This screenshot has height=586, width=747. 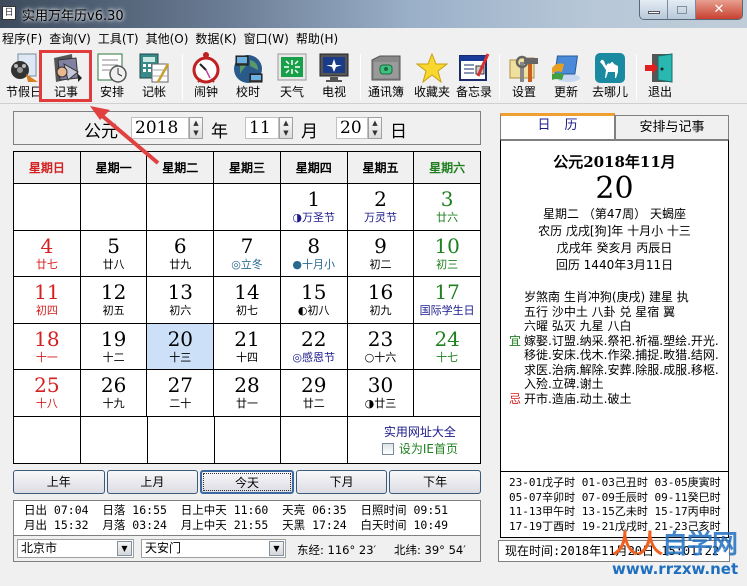 I want to click on minimize-icon, so click(x=653, y=12).